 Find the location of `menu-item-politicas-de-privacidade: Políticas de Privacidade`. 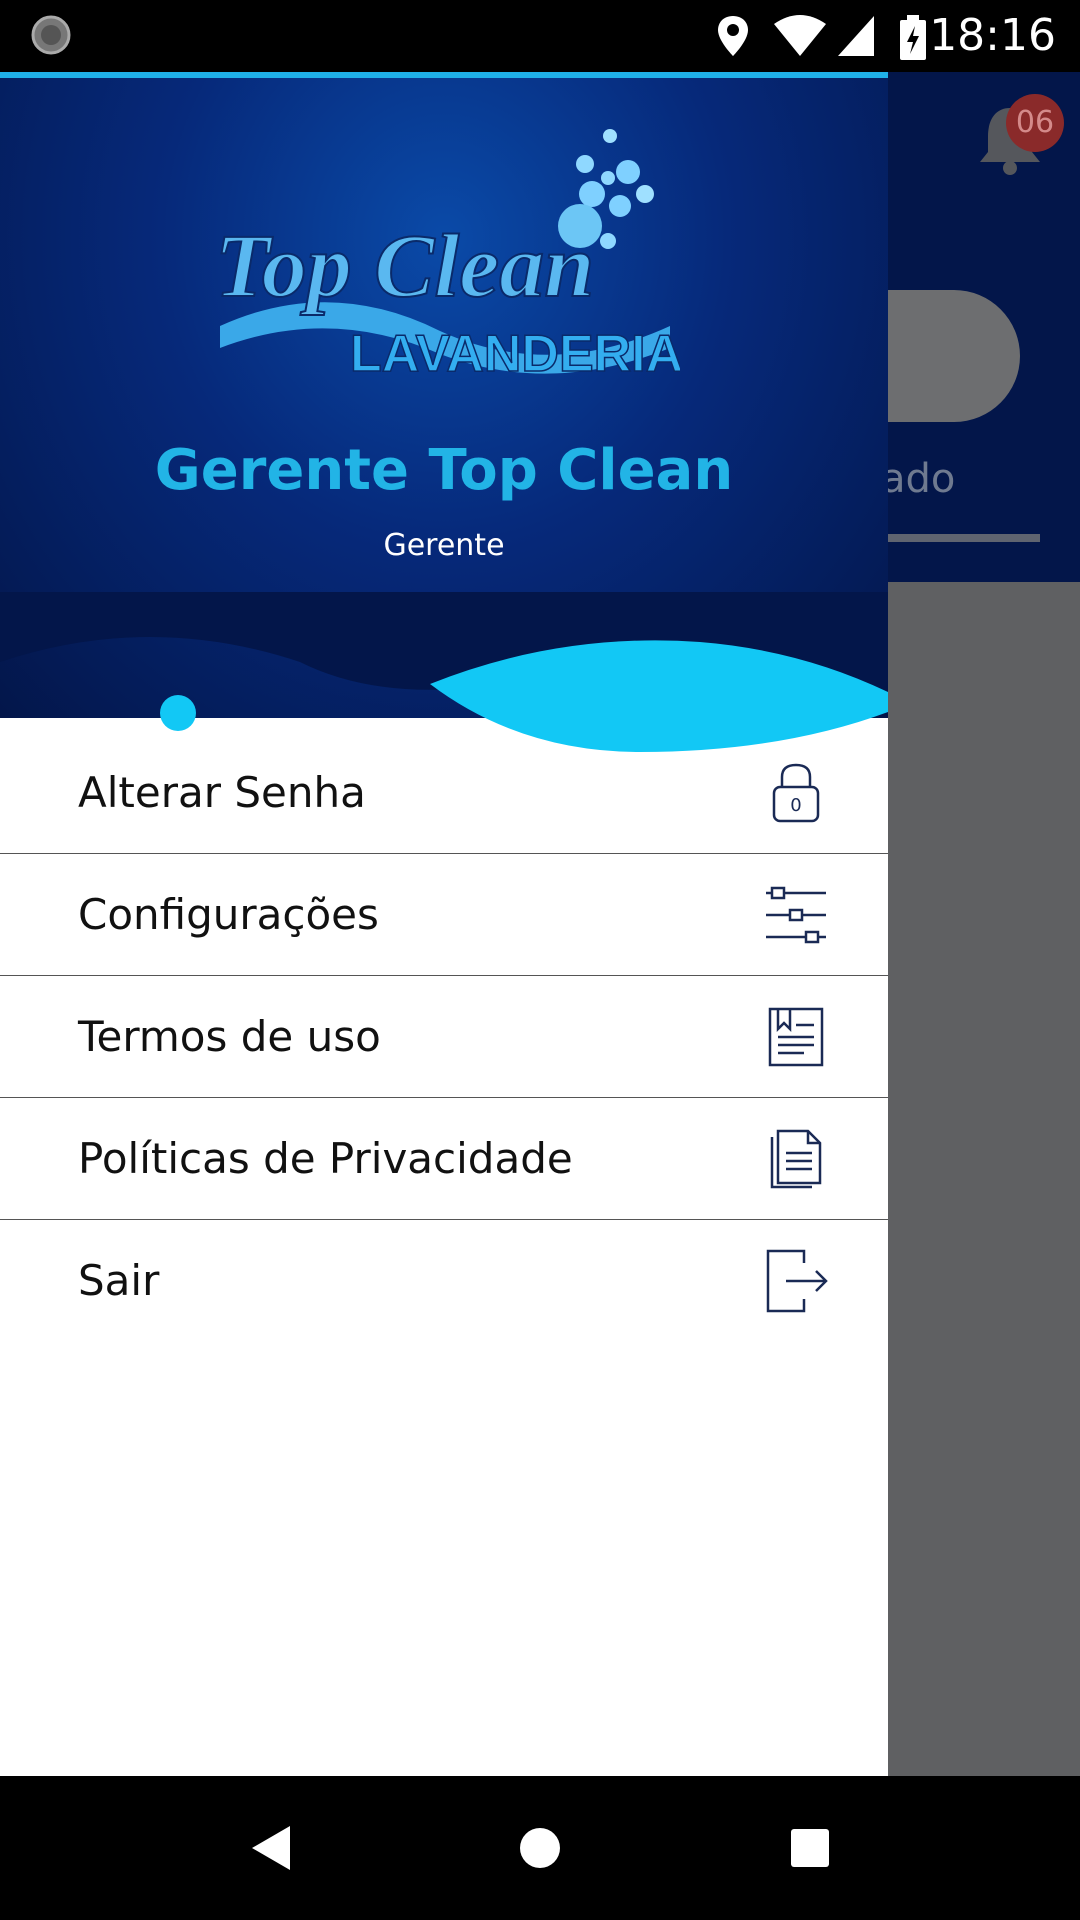

menu-item-politicas-de-privacidade: Políticas de Privacidade is located at coordinates (444, 1159).